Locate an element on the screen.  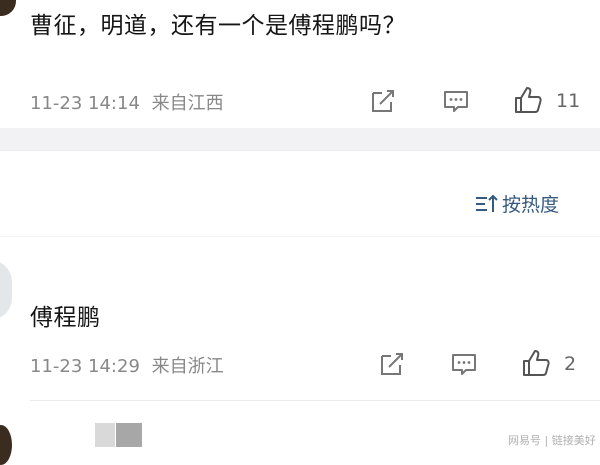
comment-text: 曹征，明道，还有一个是傅程鹏吗？ is located at coordinates (218, 26).